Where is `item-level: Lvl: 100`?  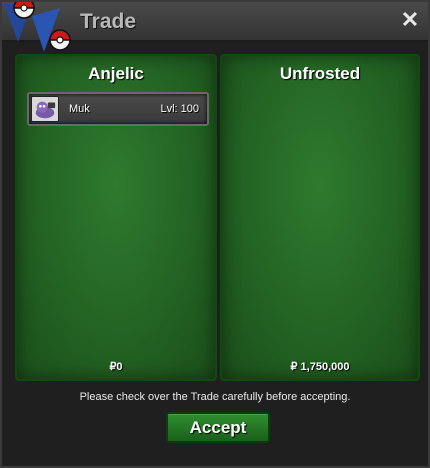 item-level: Lvl: 100 is located at coordinates (179, 109).